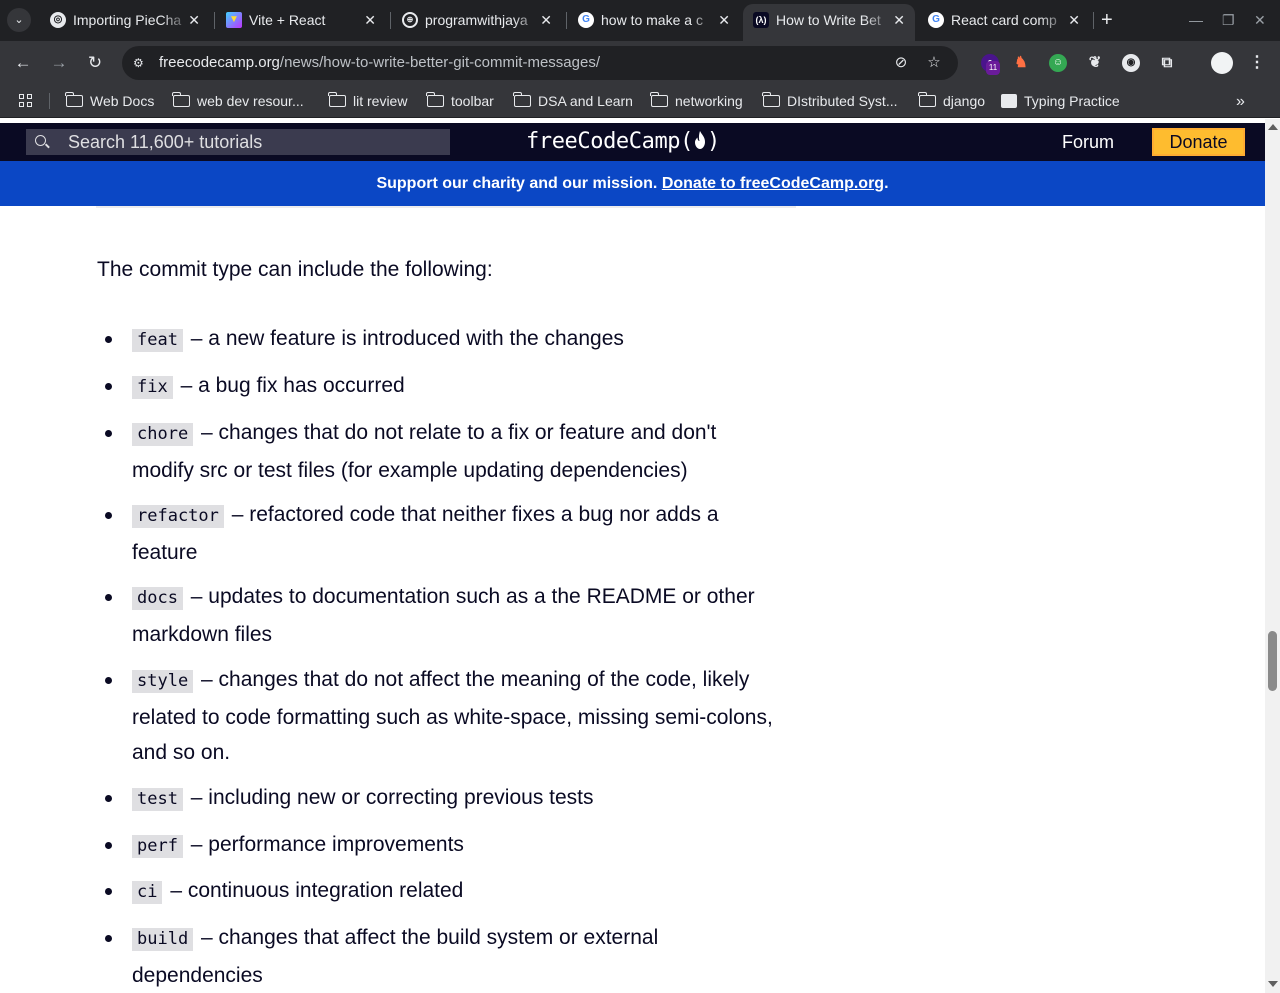  I want to click on bookmarks-overflow-icon: », so click(1240, 101).